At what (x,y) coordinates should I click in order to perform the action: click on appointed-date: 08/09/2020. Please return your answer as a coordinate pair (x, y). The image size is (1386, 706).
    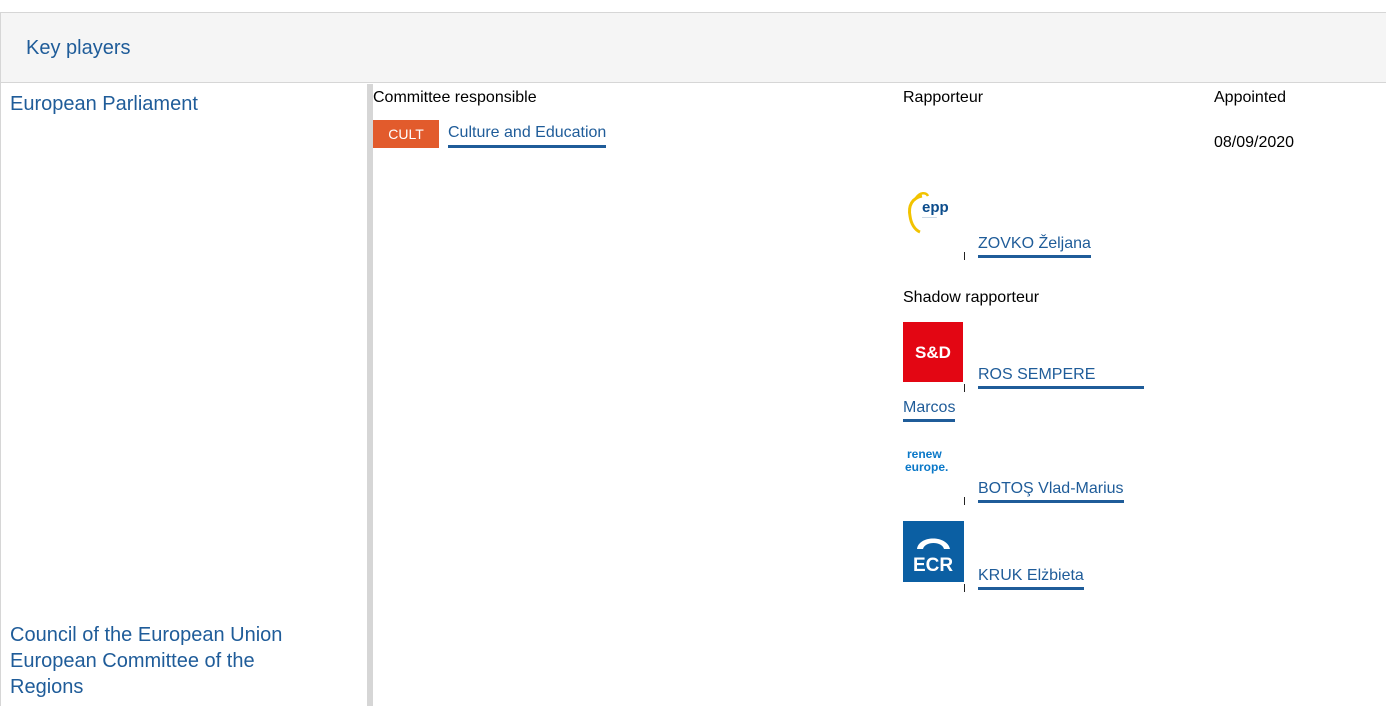
    Looking at the image, I should click on (1254, 142).